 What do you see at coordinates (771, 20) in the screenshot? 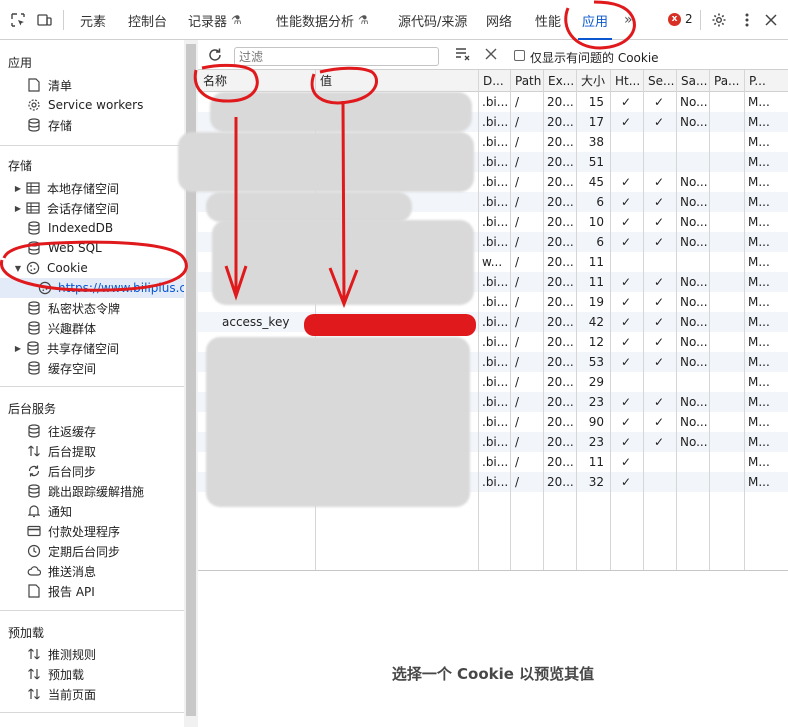
I see `close-icon` at bounding box center [771, 20].